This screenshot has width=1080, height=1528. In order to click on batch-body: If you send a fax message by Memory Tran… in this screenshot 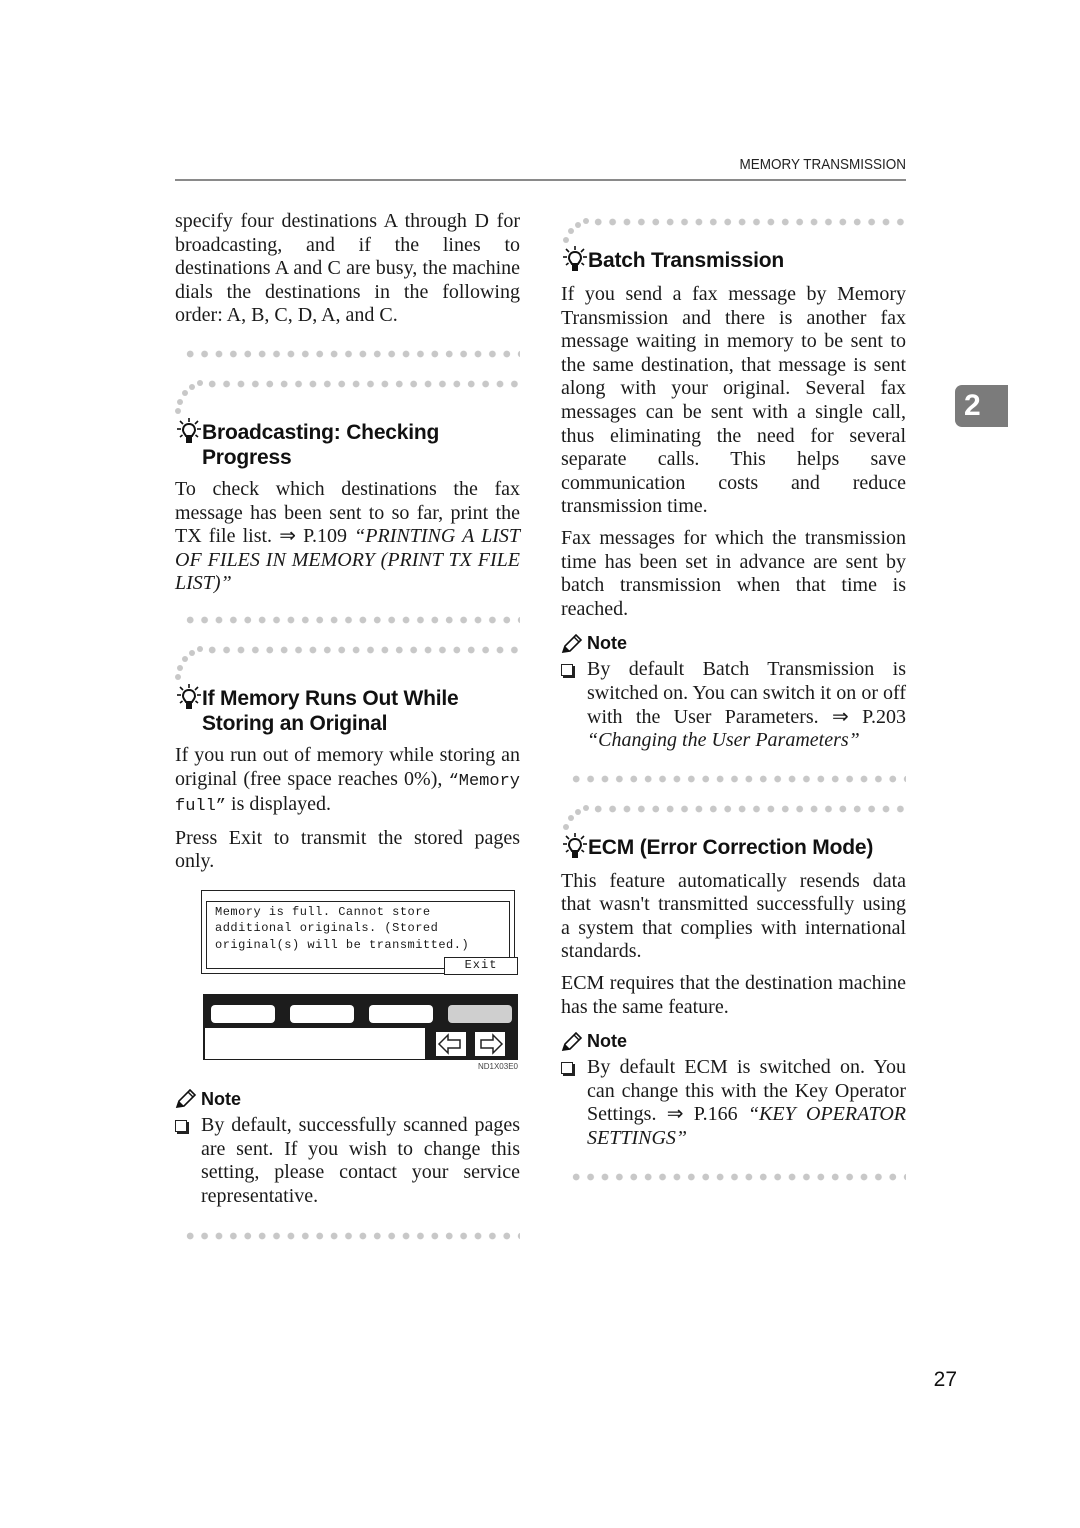, I will do `click(733, 400)`.